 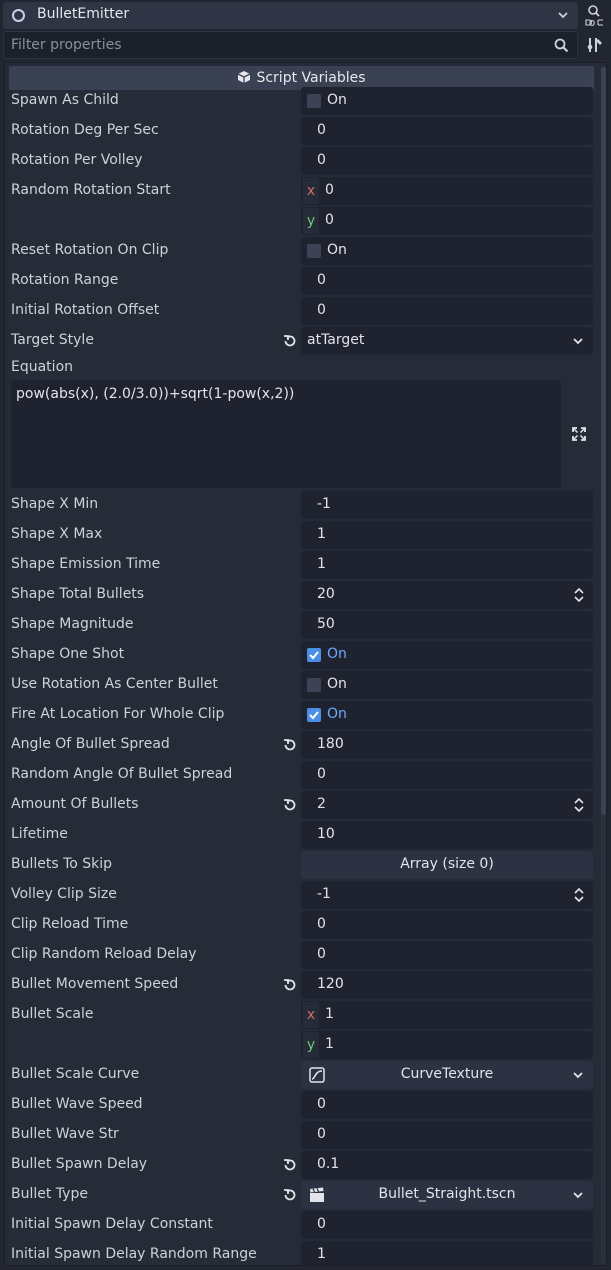 What do you see at coordinates (447, 595) in the screenshot?
I see `shape-total-bullets-spinbox: 20` at bounding box center [447, 595].